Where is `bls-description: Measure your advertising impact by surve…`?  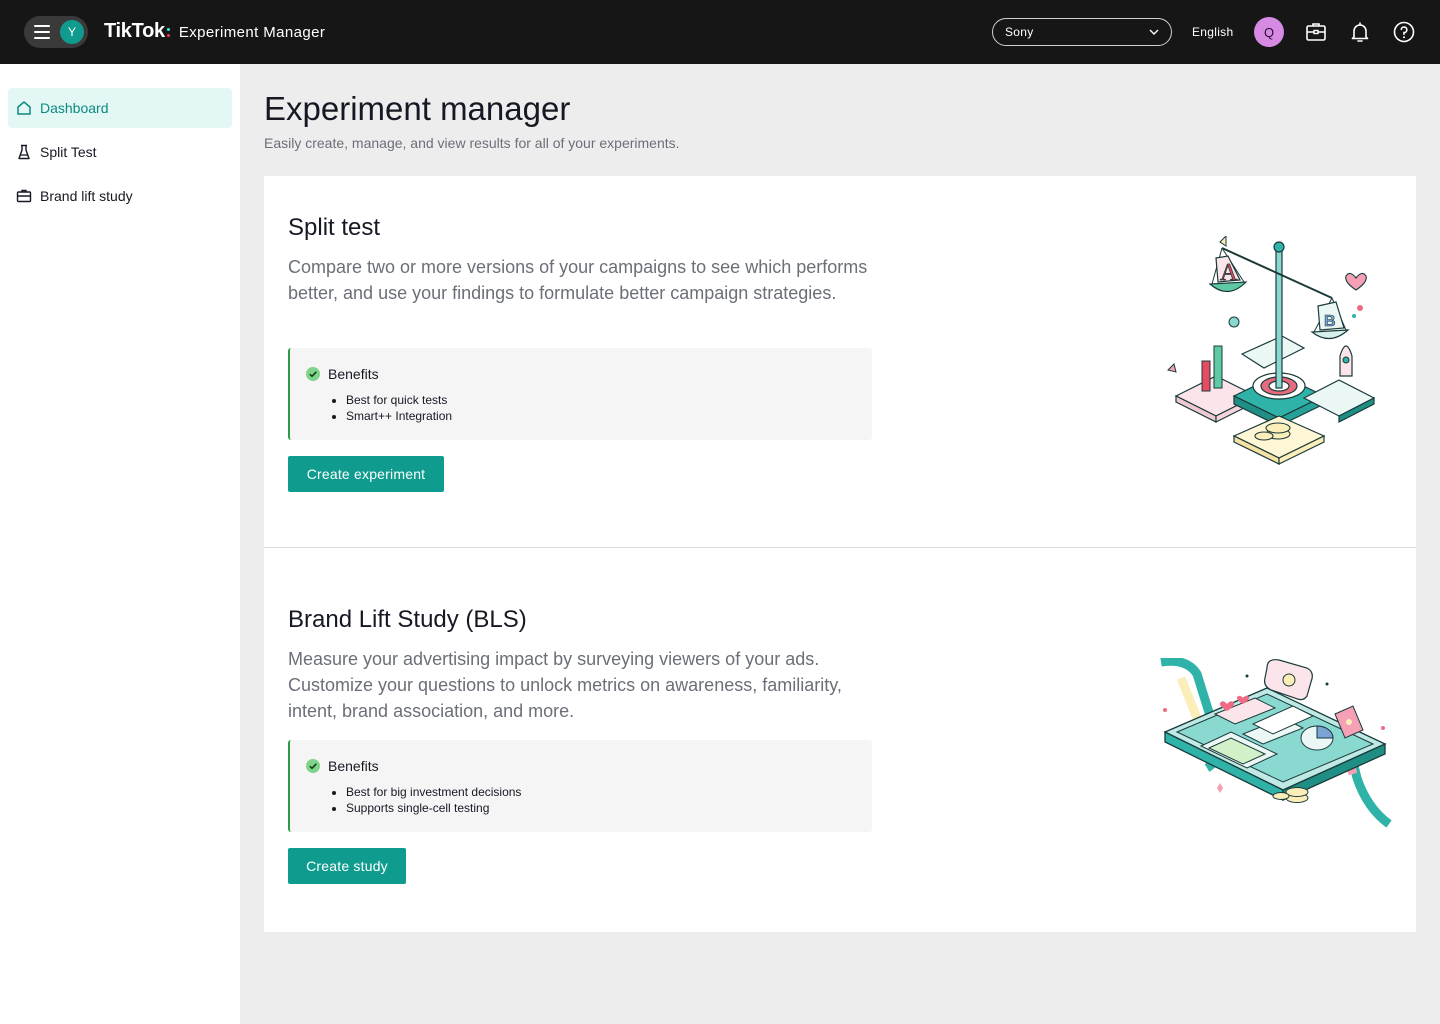 bls-description: Measure your advertising impact by surve… is located at coordinates (565, 685).